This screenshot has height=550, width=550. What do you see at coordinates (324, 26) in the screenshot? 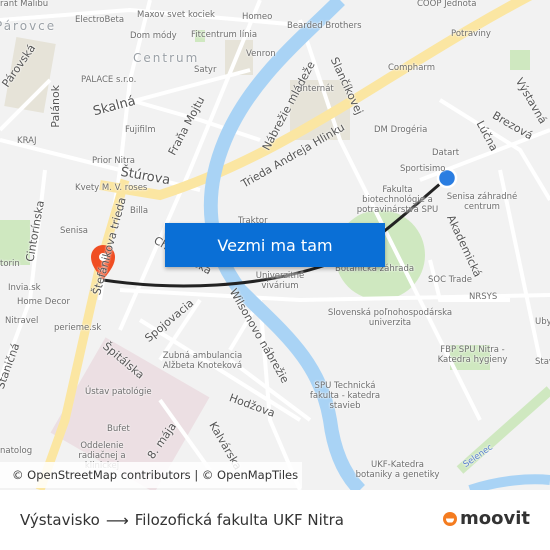
I see `poi-label: Bearded Brothers` at bounding box center [324, 26].